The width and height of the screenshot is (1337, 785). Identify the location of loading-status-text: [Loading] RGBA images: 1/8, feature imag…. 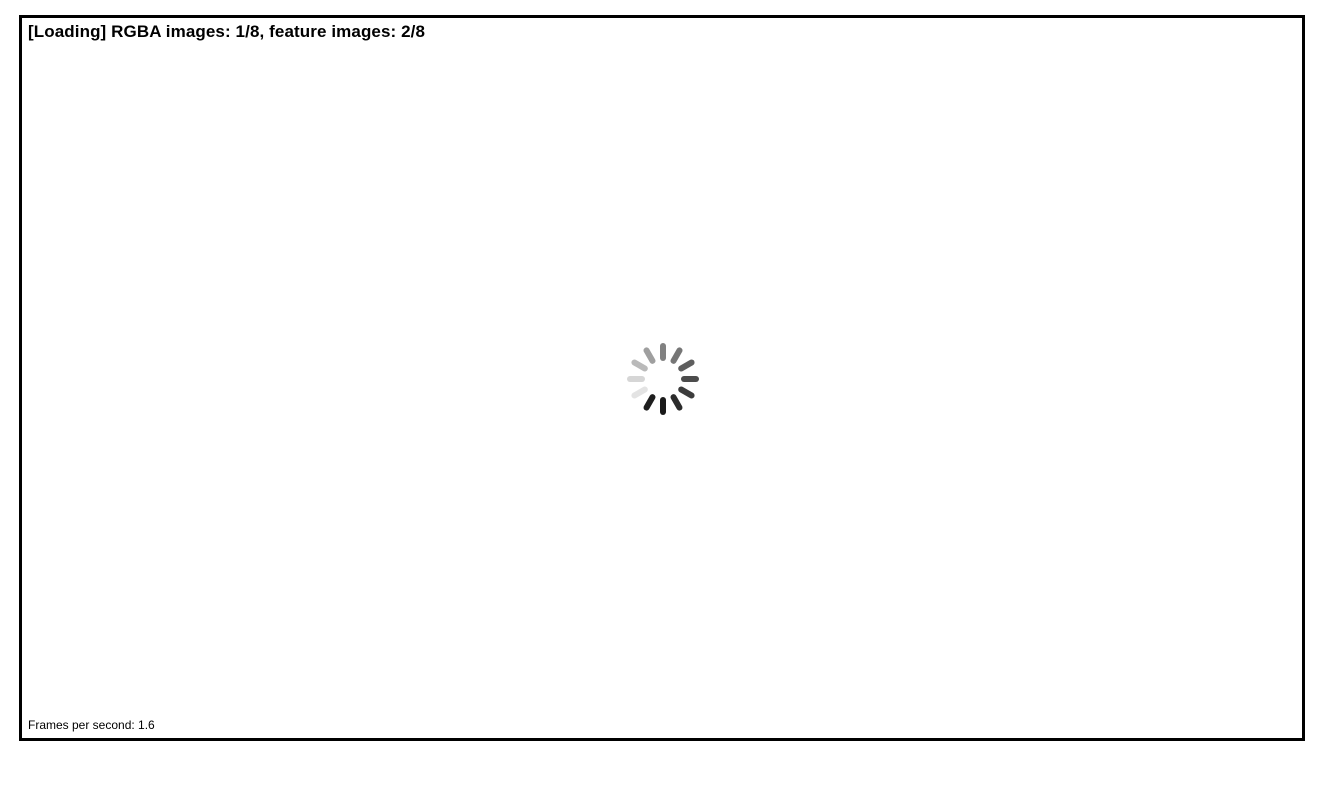
(227, 31).